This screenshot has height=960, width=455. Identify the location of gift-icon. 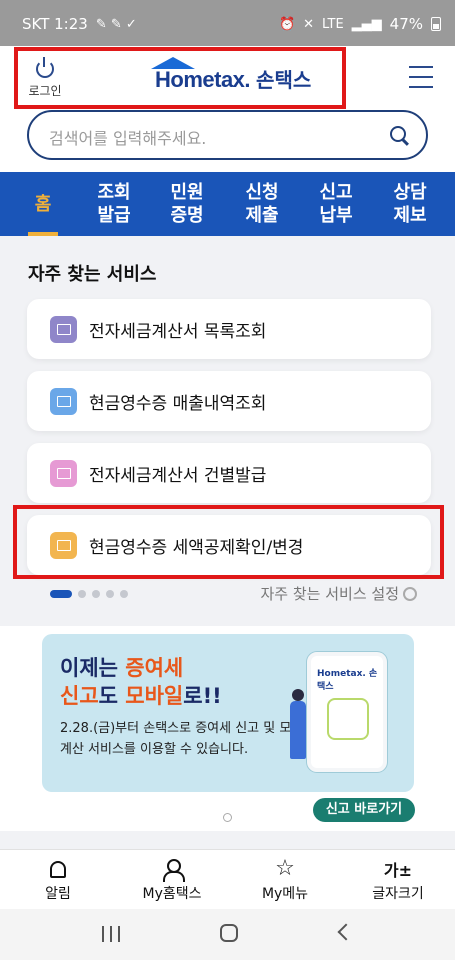
(348, 719).